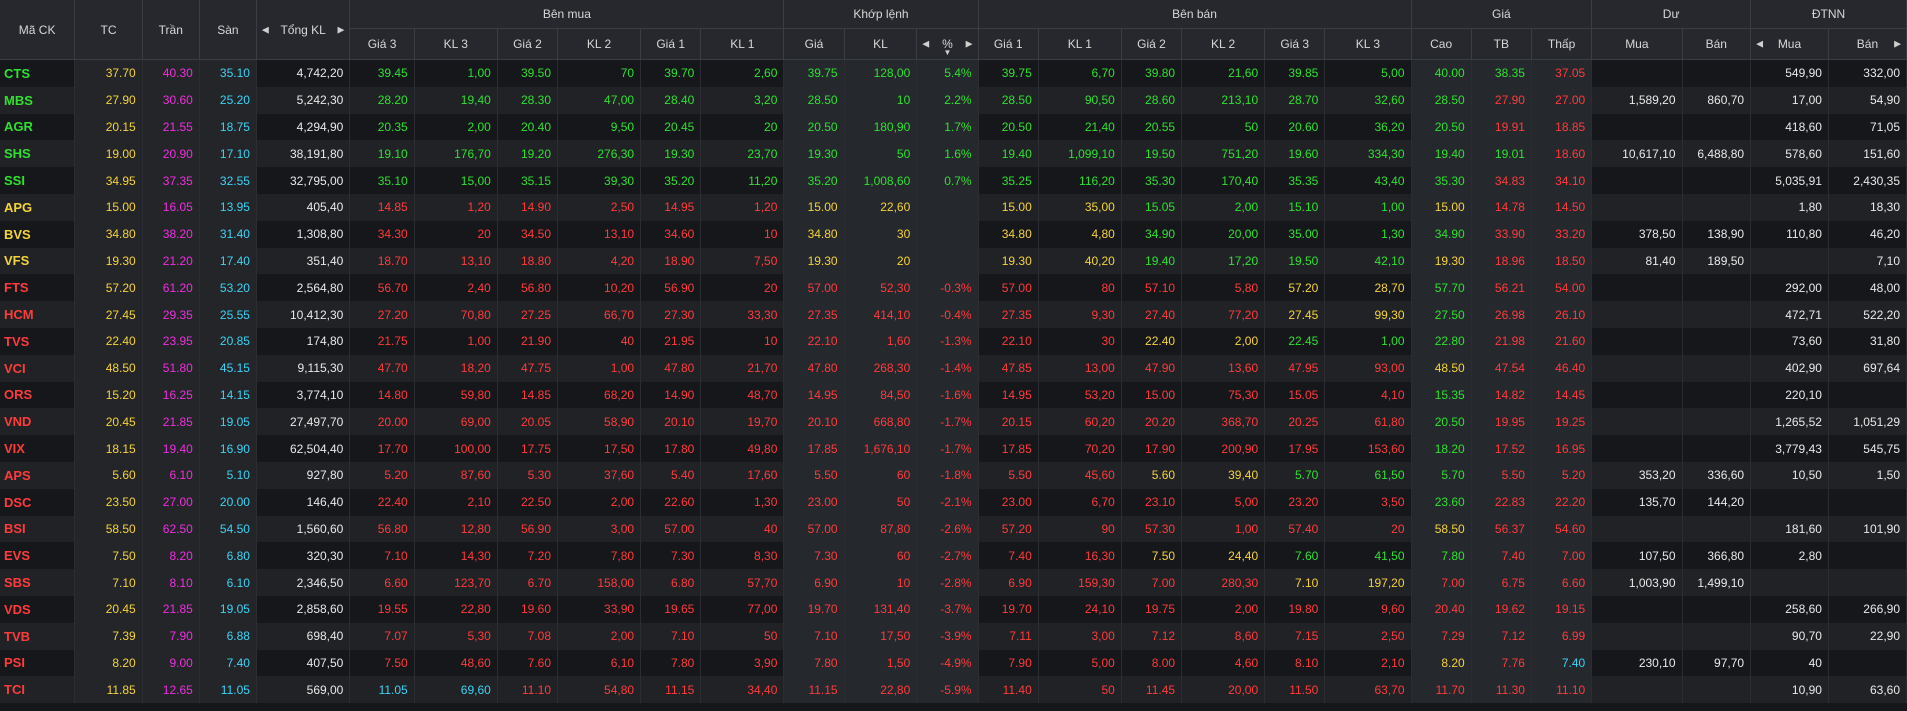 This screenshot has width=1907, height=711. I want to click on cell-symbol: VIX, so click(38, 448).